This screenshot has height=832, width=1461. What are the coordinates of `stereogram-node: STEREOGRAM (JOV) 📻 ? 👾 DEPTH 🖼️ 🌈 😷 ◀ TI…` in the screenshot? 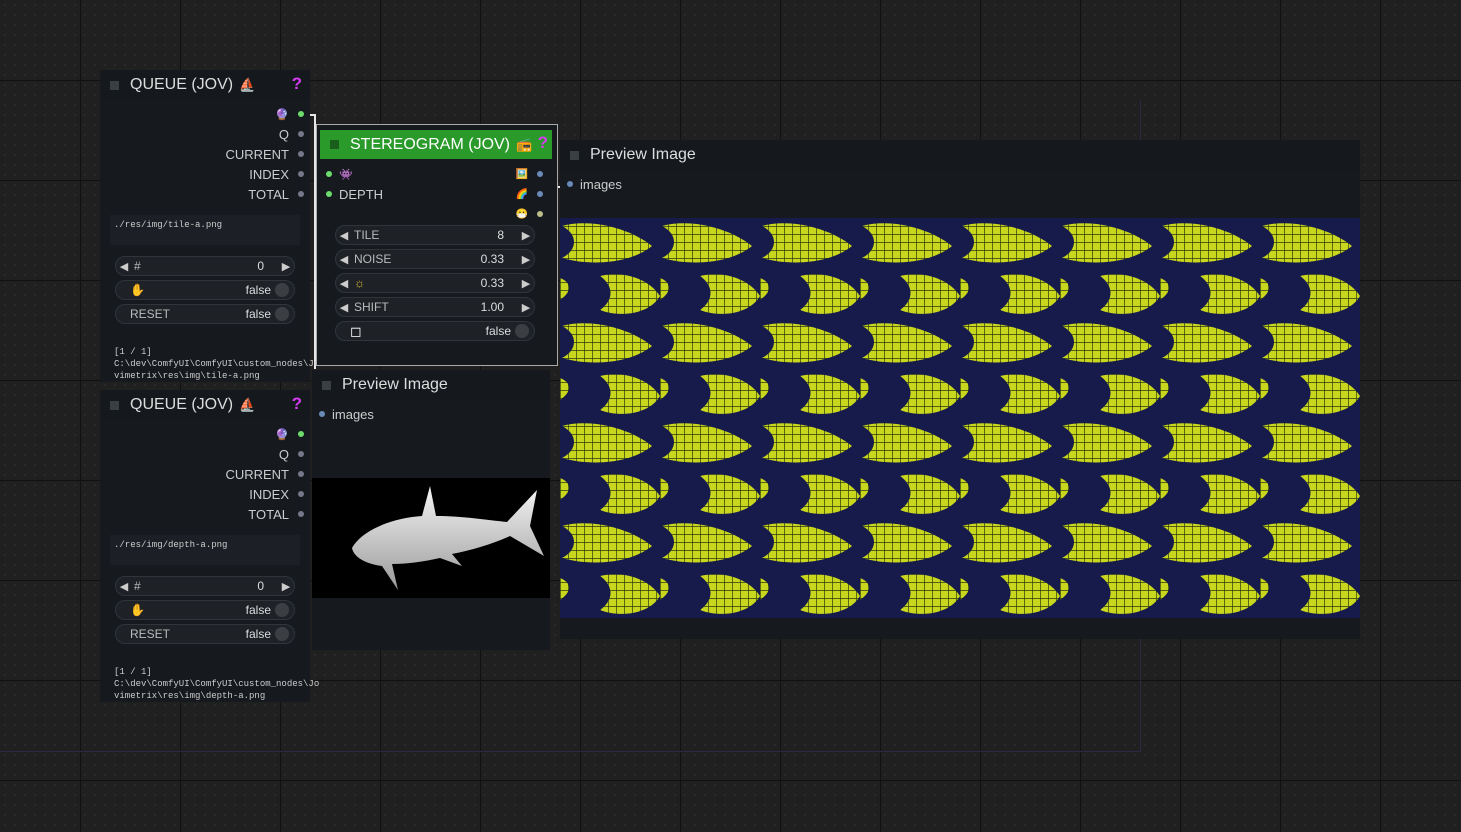 It's located at (437, 245).